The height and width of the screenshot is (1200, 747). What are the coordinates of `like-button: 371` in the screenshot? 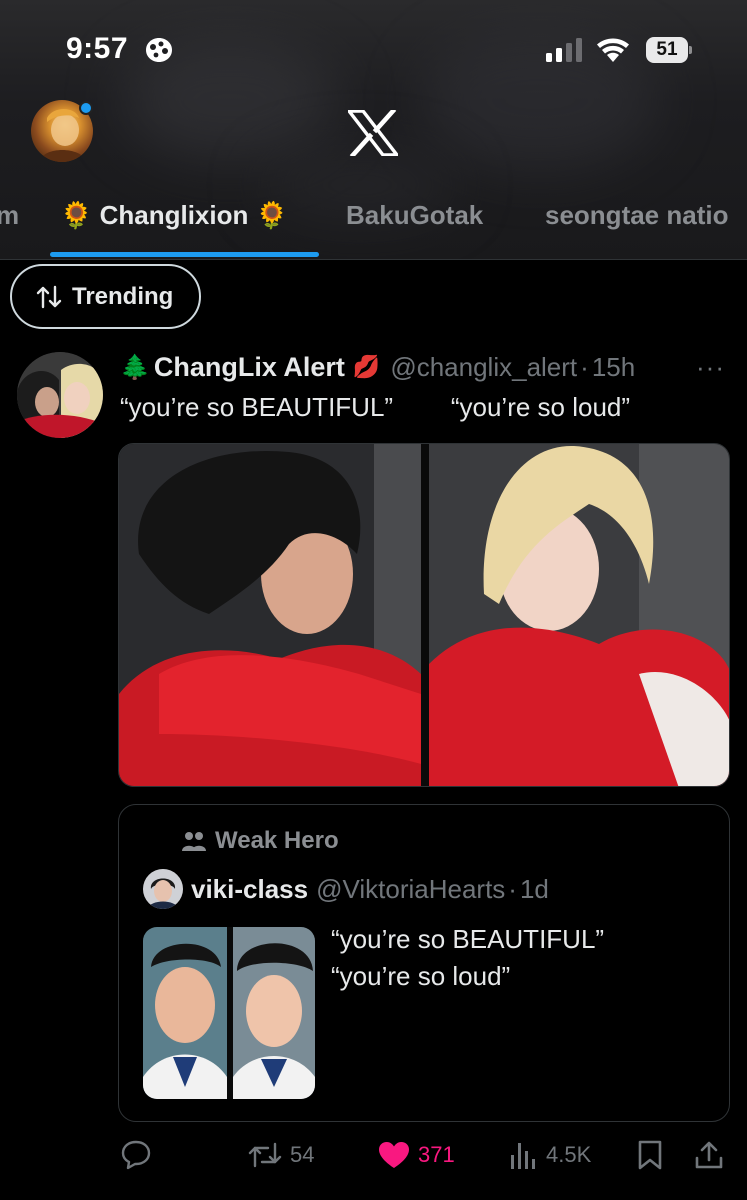 It's located at (416, 1155).